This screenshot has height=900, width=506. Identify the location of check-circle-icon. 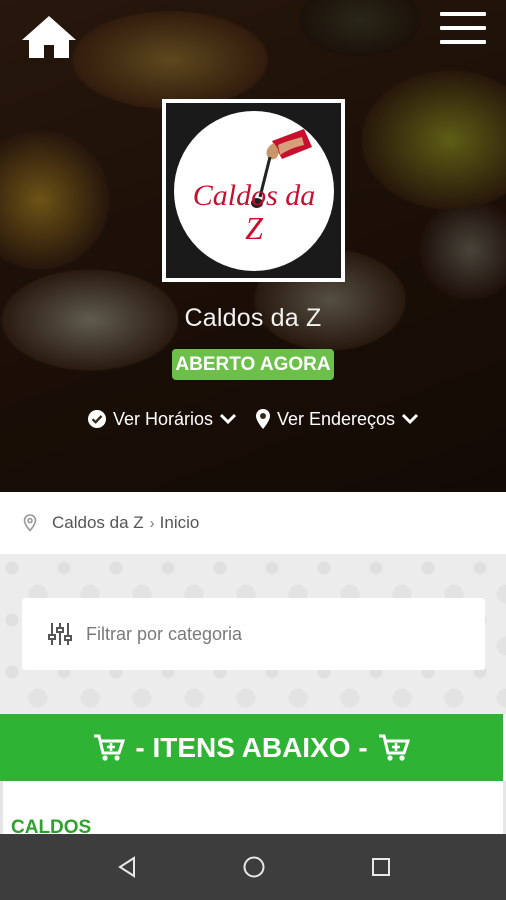
(96, 419).